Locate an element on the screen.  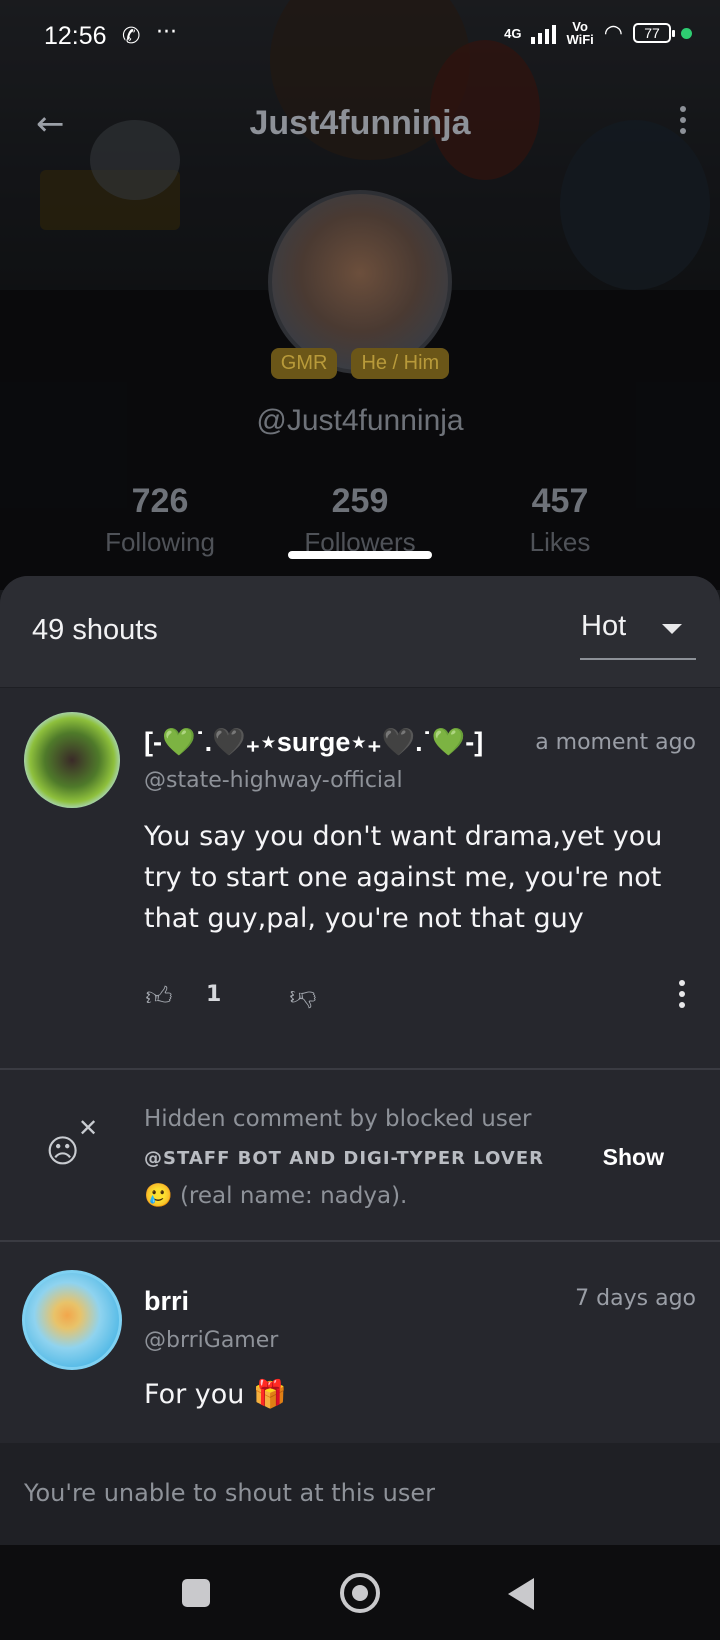
like-count: 1 is located at coordinates (214, 994).